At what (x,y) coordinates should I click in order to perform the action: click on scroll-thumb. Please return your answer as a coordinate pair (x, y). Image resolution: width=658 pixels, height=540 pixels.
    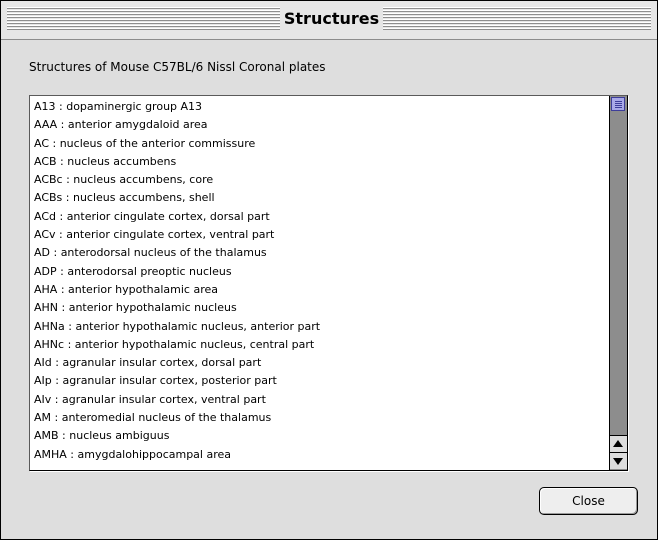
    Looking at the image, I should click on (618, 104).